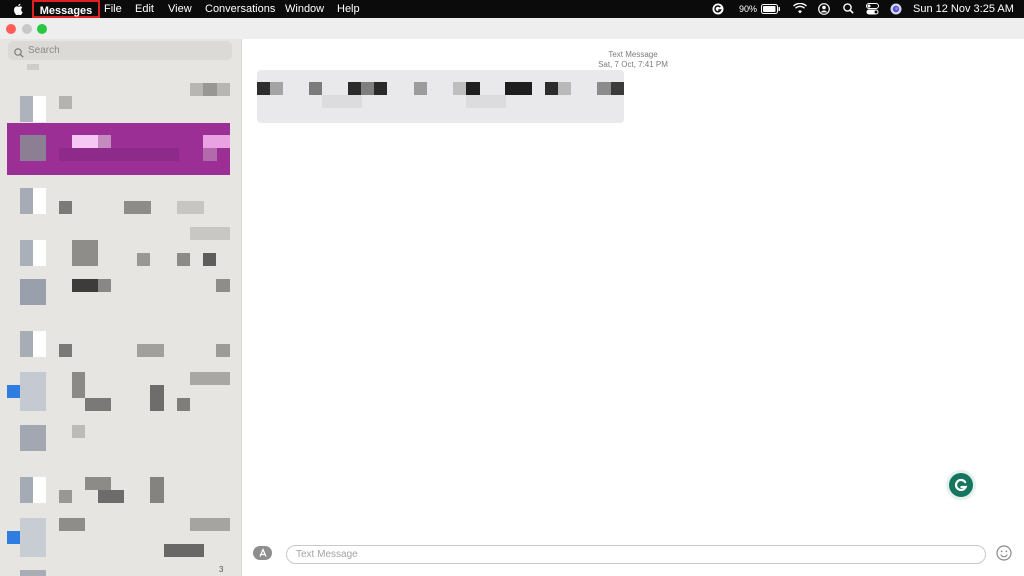  What do you see at coordinates (440, 96) in the screenshot?
I see `message-bubble` at bounding box center [440, 96].